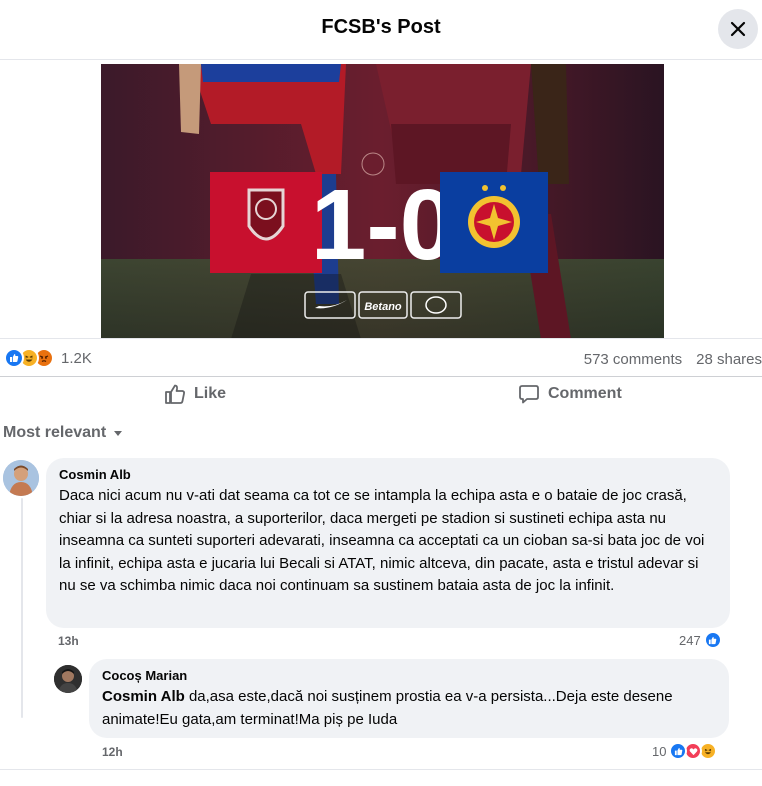 The width and height of the screenshot is (762, 786). I want to click on post-dialog-header: FCSB's Post, so click(381, 30).